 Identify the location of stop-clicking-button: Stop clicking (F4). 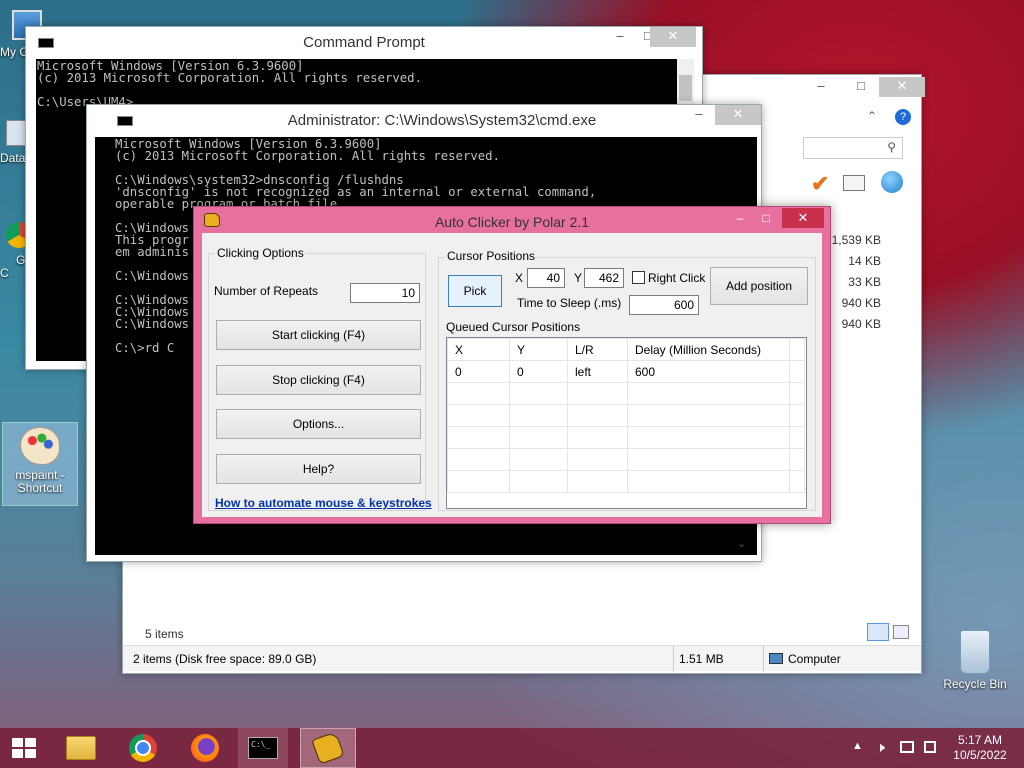
(318, 380).